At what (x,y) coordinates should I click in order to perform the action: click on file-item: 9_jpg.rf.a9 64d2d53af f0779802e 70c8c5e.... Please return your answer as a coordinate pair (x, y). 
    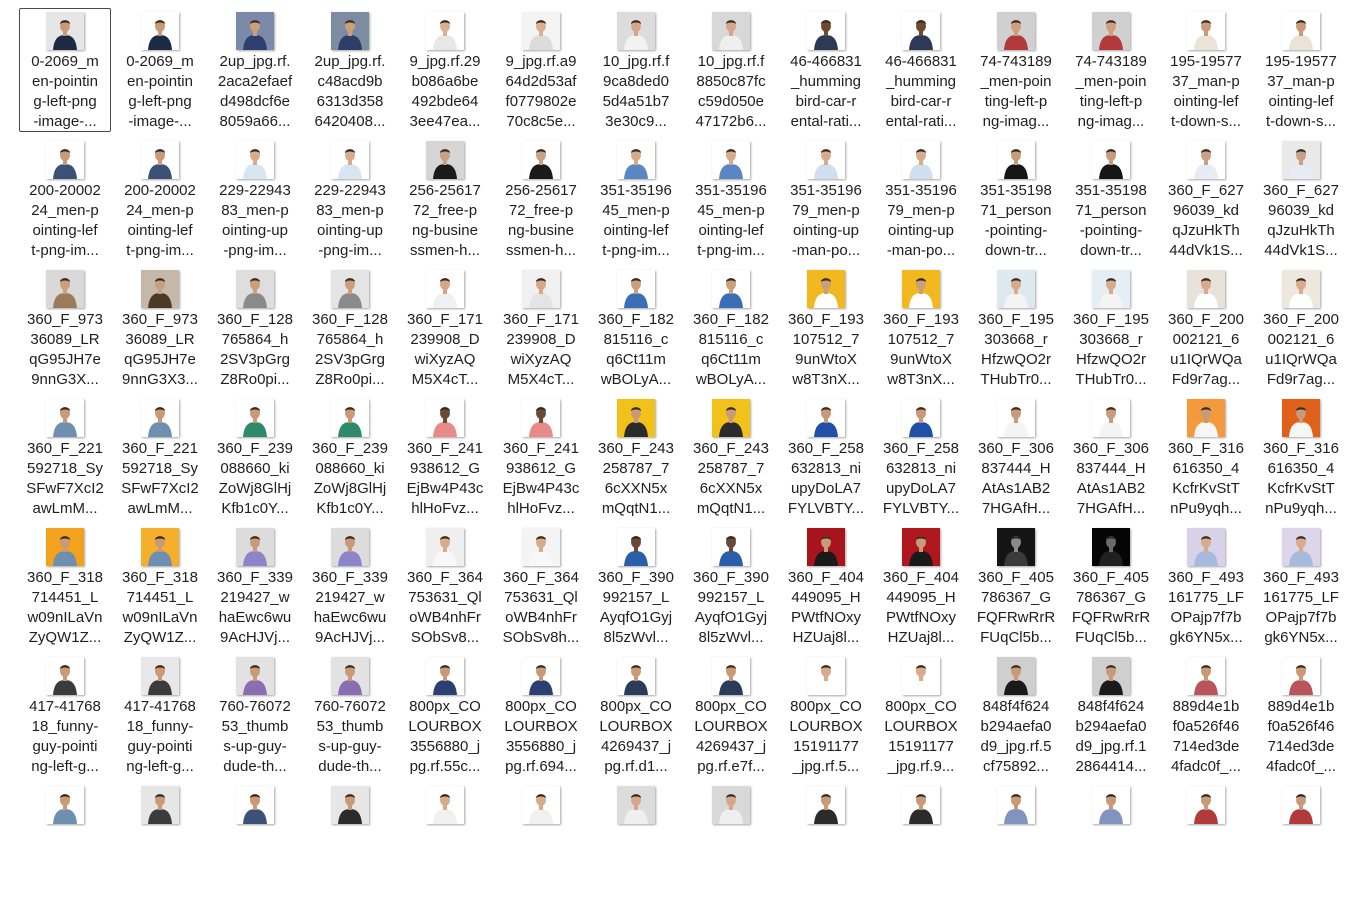
    Looking at the image, I should click on (541, 70).